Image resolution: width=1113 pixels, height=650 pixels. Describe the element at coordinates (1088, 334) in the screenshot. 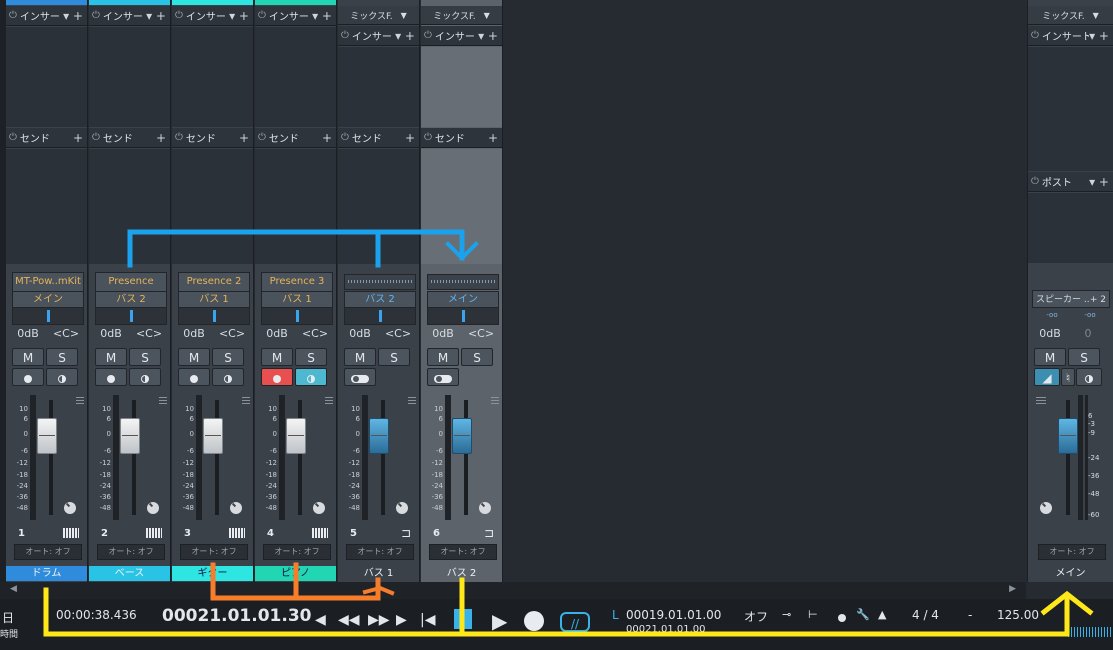

I see `balance-readout: 0` at that location.